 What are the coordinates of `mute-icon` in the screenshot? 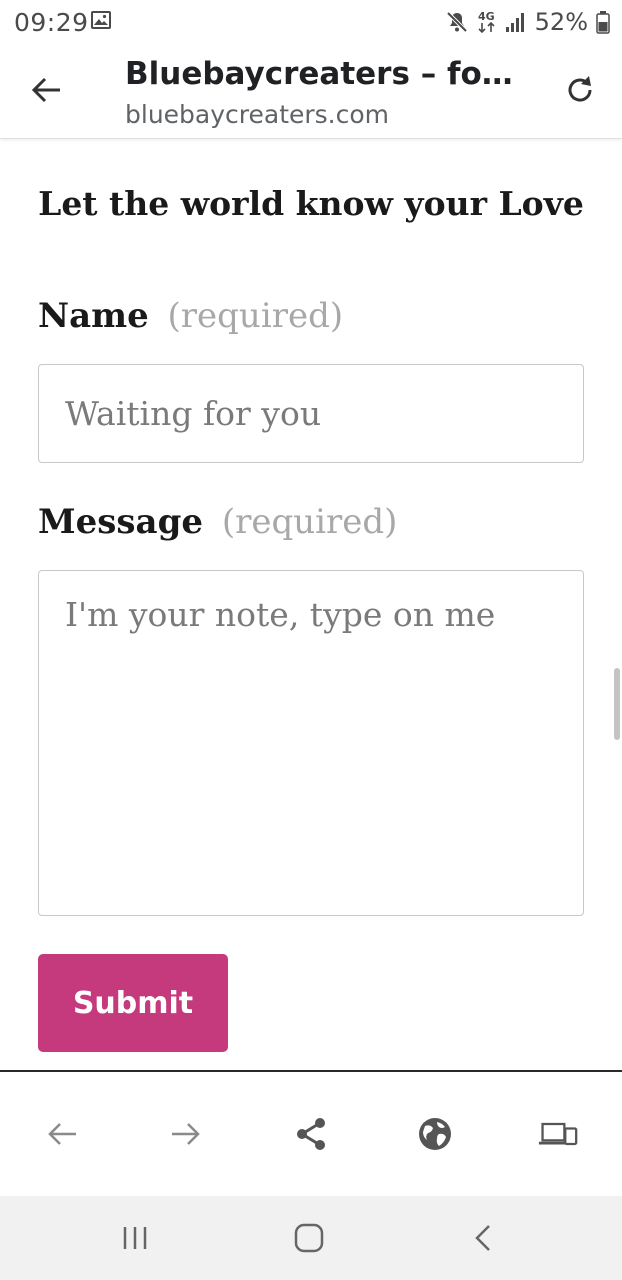 It's located at (457, 22).